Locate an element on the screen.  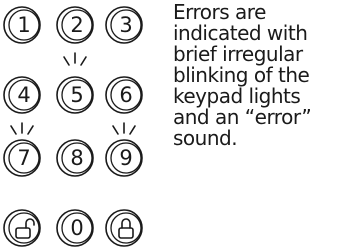
key-5-label: 5 is located at coordinates (76, 95).